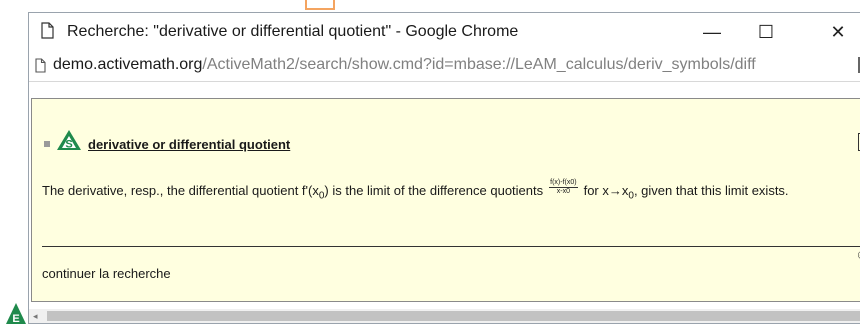 The image size is (860, 324). What do you see at coordinates (320, 5) in the screenshot?
I see `orange-tab-outline` at bounding box center [320, 5].